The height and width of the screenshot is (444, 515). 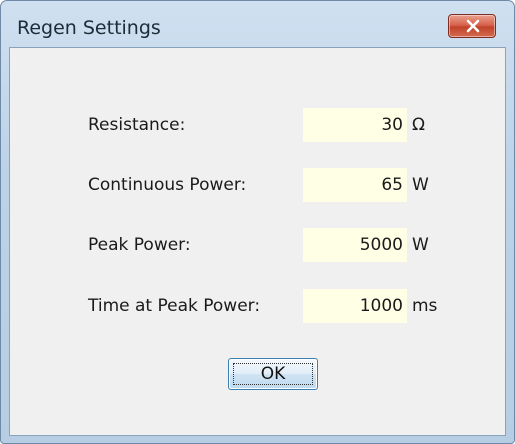 I want to click on peak-power-unit: W, so click(x=420, y=245).